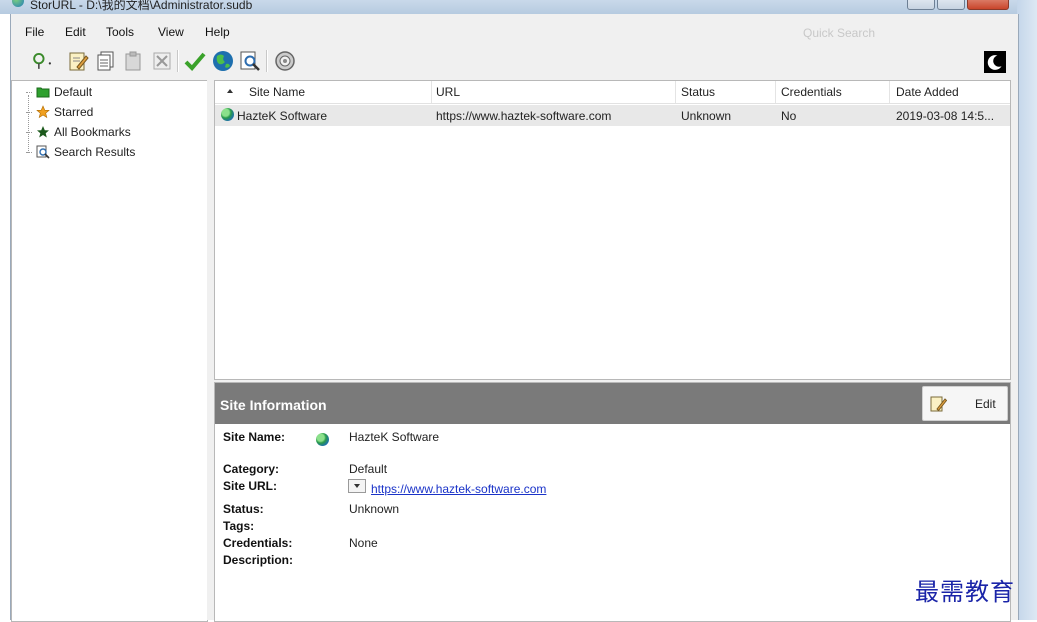 This screenshot has width=1037, height=622. What do you see at coordinates (251, 469) in the screenshot?
I see `label-category: Category:` at bounding box center [251, 469].